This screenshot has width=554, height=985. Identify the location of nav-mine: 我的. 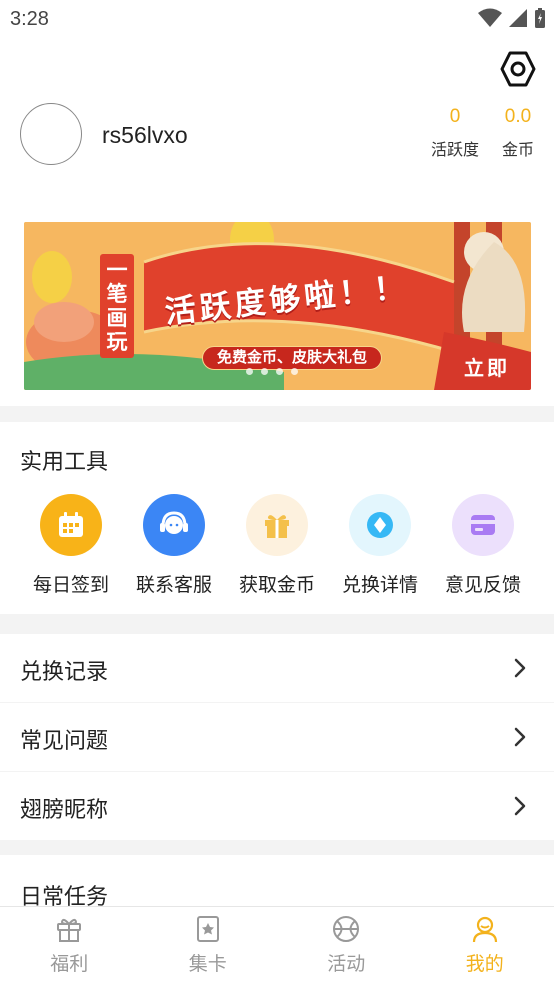
(485, 946).